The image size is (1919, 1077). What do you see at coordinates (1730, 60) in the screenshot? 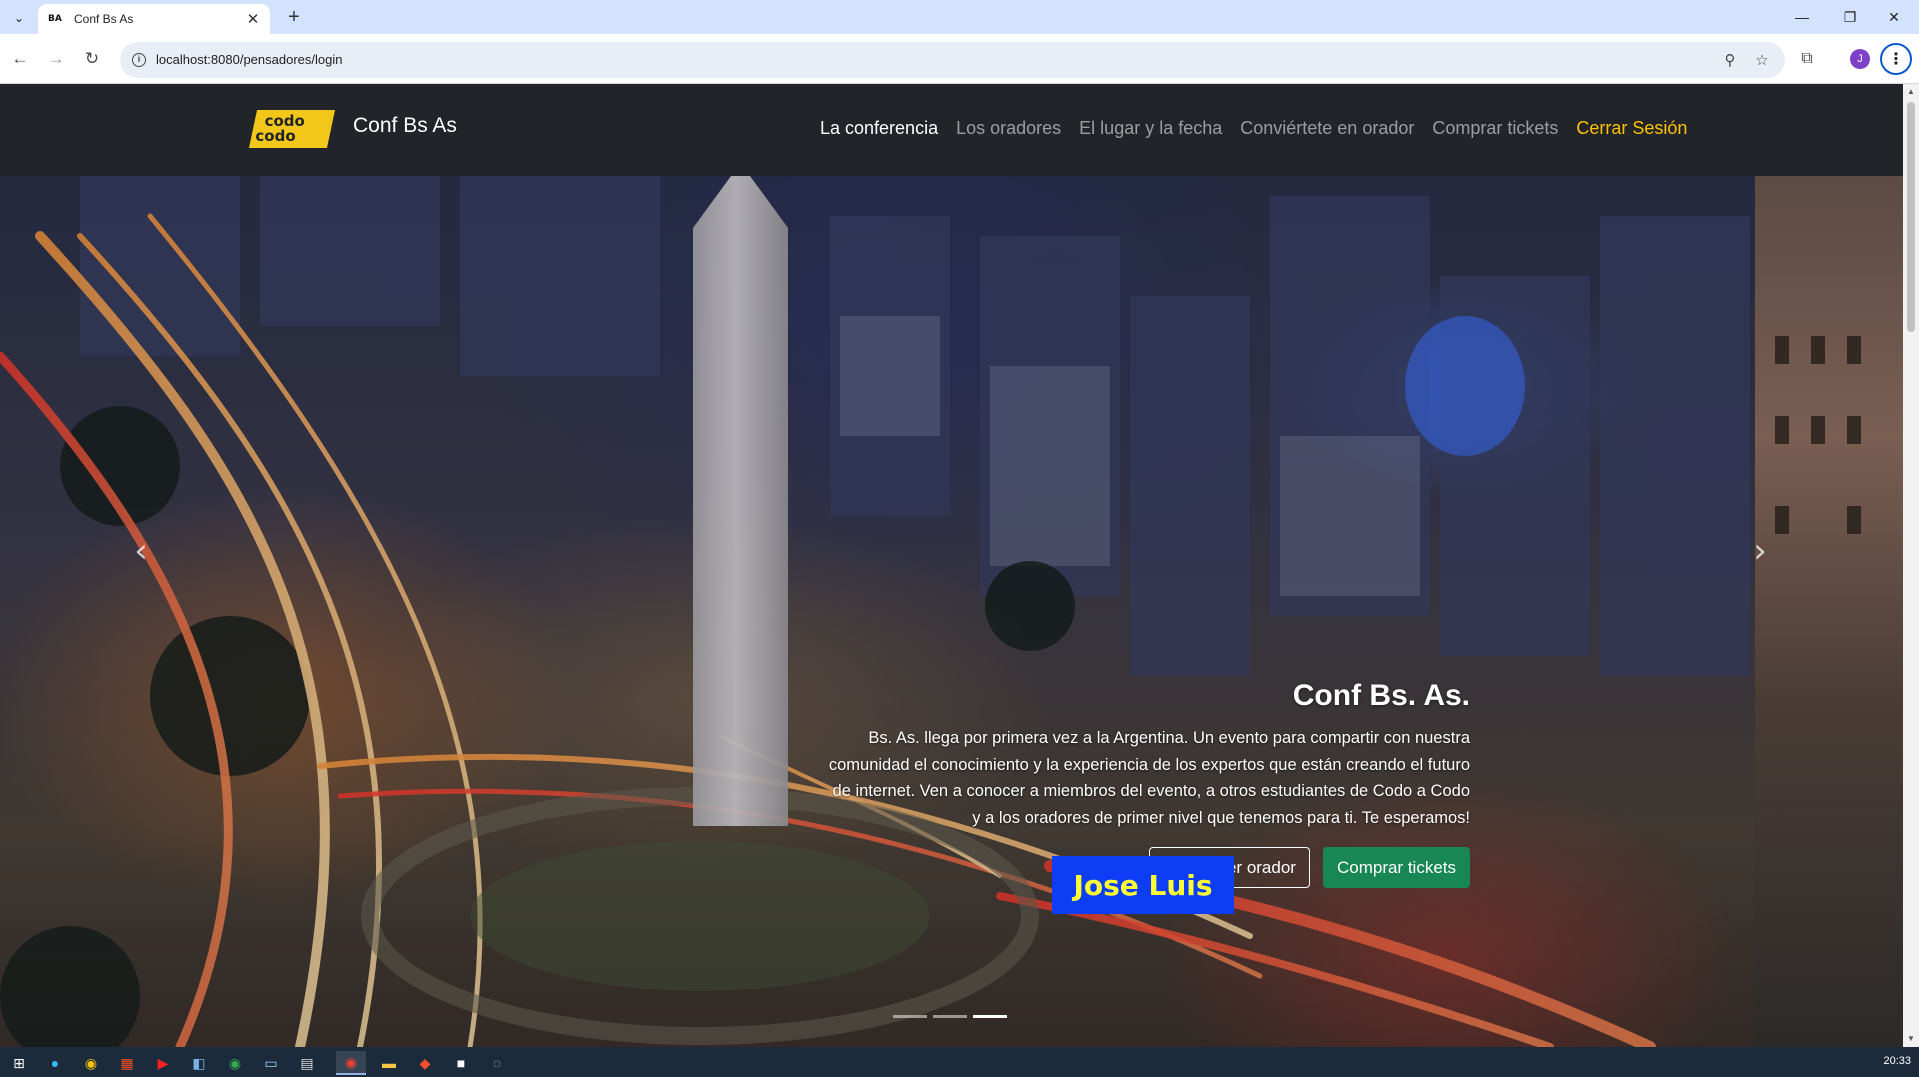
I see `zoom-icon: ⚲` at bounding box center [1730, 60].